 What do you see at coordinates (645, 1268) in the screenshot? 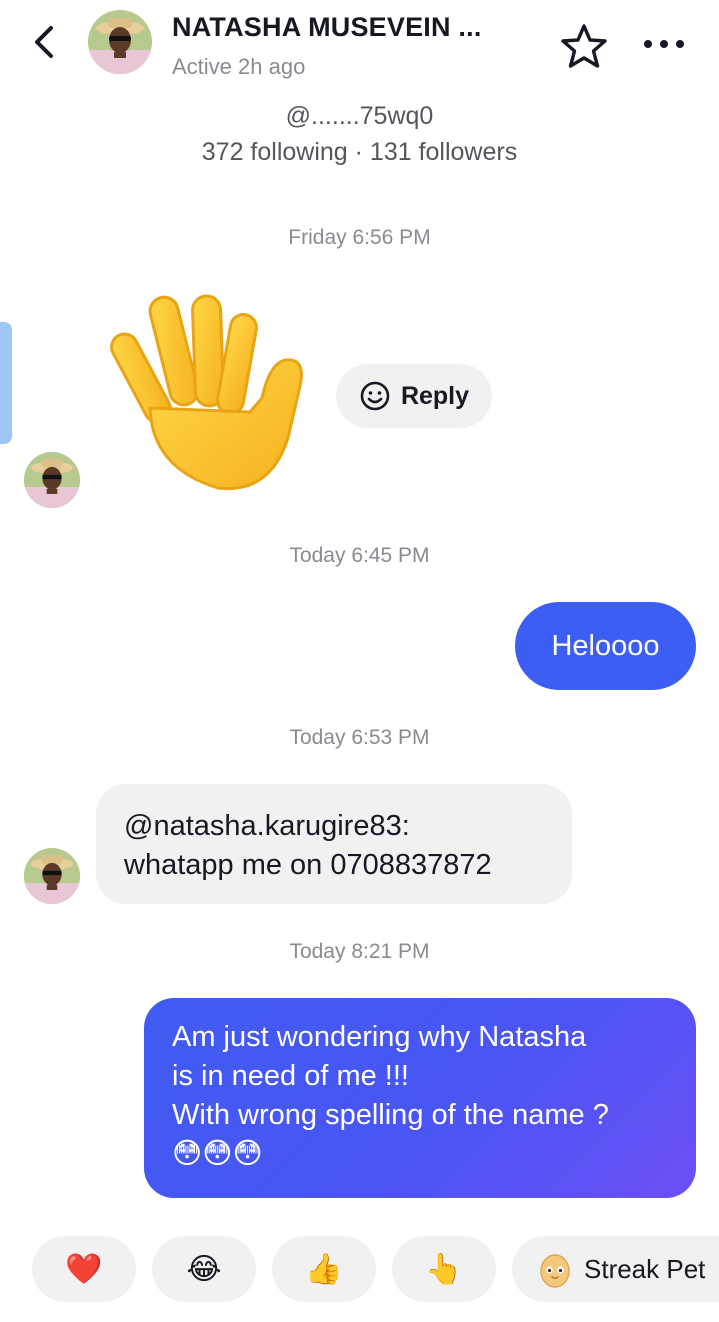
I see `streak-pet-label: Streak Pet` at bounding box center [645, 1268].